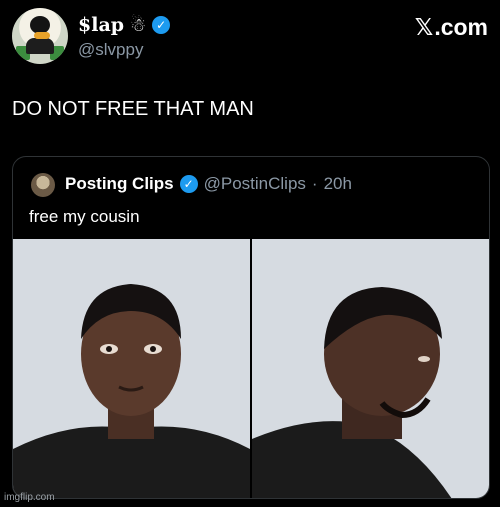 Image resolution: width=500 pixels, height=507 pixels. What do you see at coordinates (250, 36) in the screenshot?
I see `tweet-header: $lap ☃ ✓ @slvppy 𝕏.com` at bounding box center [250, 36].